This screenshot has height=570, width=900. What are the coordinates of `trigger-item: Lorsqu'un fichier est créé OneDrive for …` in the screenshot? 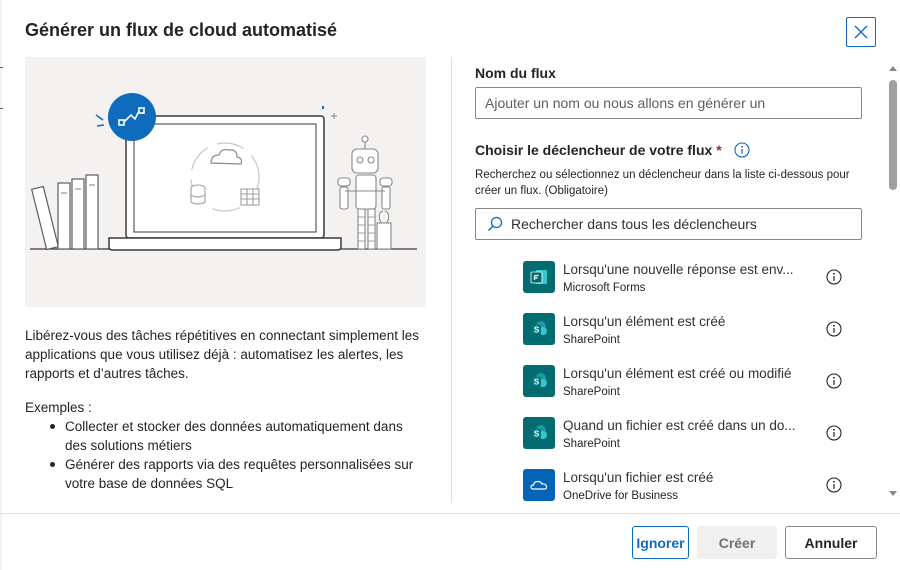 It's located at (684, 486).